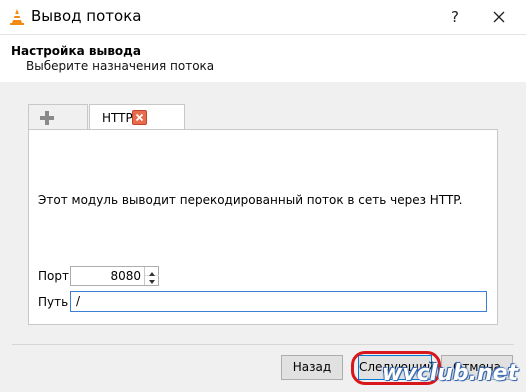  Describe the element at coordinates (17, 17) in the screenshot. I see `vlc-cone-icon` at that location.